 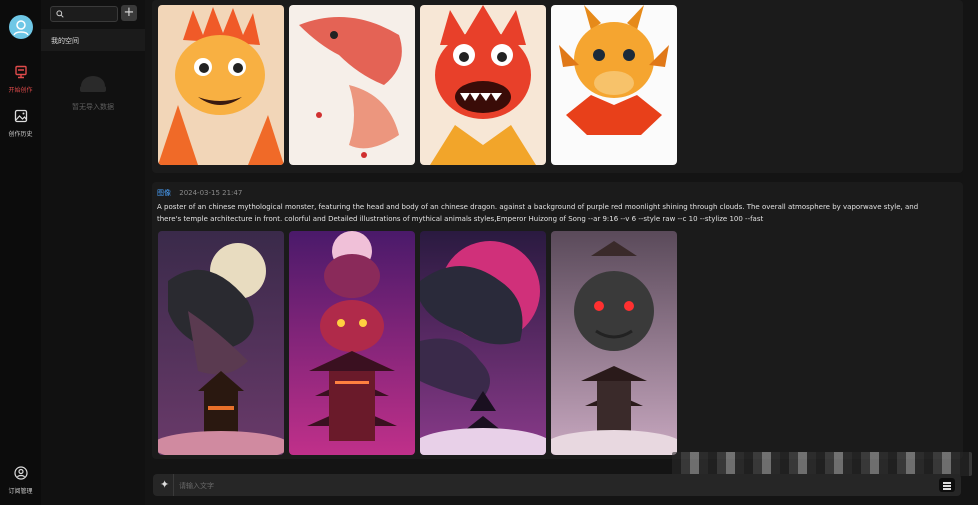 What do you see at coordinates (93, 84) in the screenshot?
I see `empty-box-icon` at bounding box center [93, 84].